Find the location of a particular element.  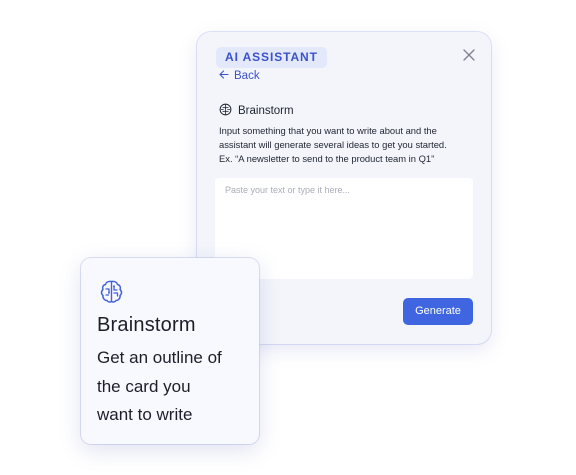

close-icon is located at coordinates (469, 55).